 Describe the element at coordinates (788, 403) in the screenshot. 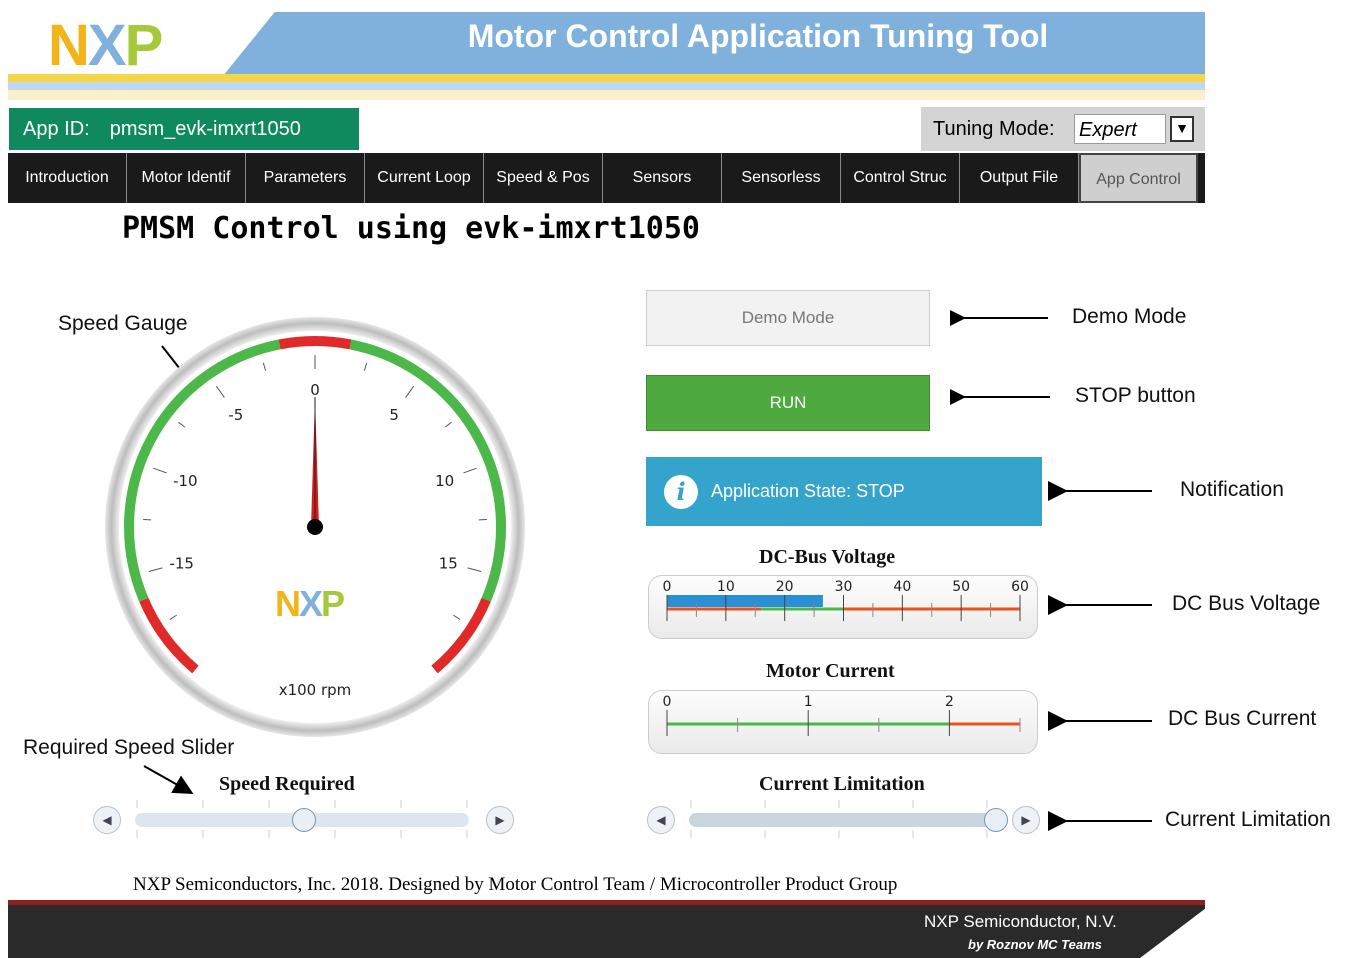

I see `run-button: RUN` at that location.